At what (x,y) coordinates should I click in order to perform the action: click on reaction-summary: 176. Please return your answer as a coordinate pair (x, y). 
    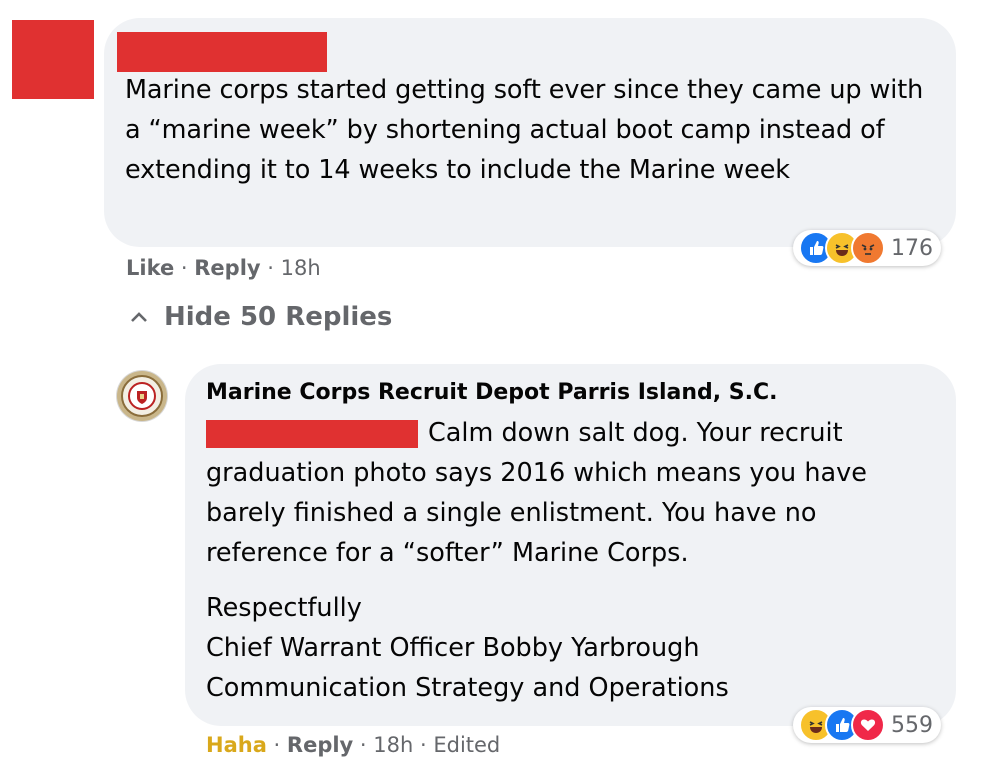
    Looking at the image, I should click on (867, 248).